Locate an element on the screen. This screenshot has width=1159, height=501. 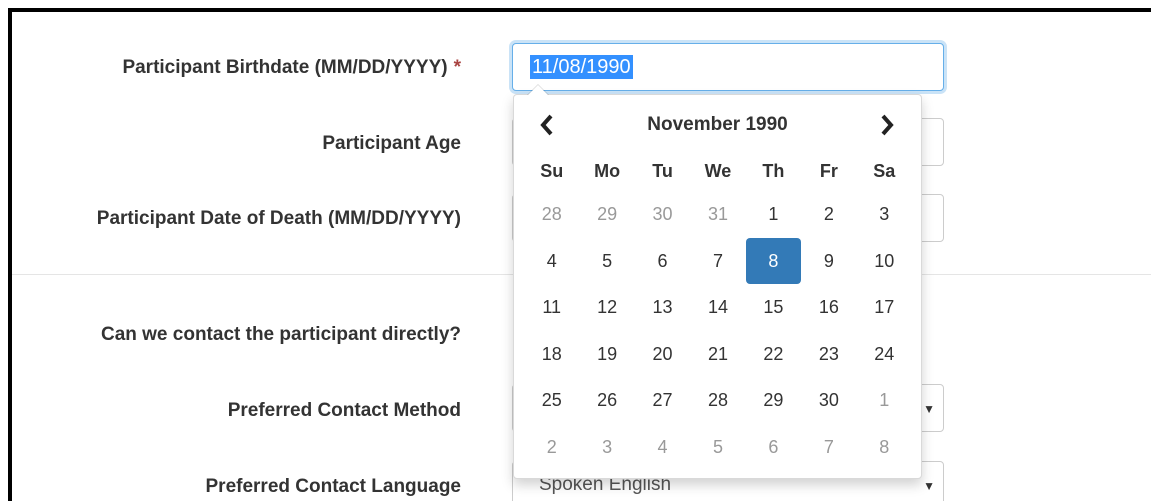
birthdate-value: 11/08/1990 is located at coordinates (581, 67).